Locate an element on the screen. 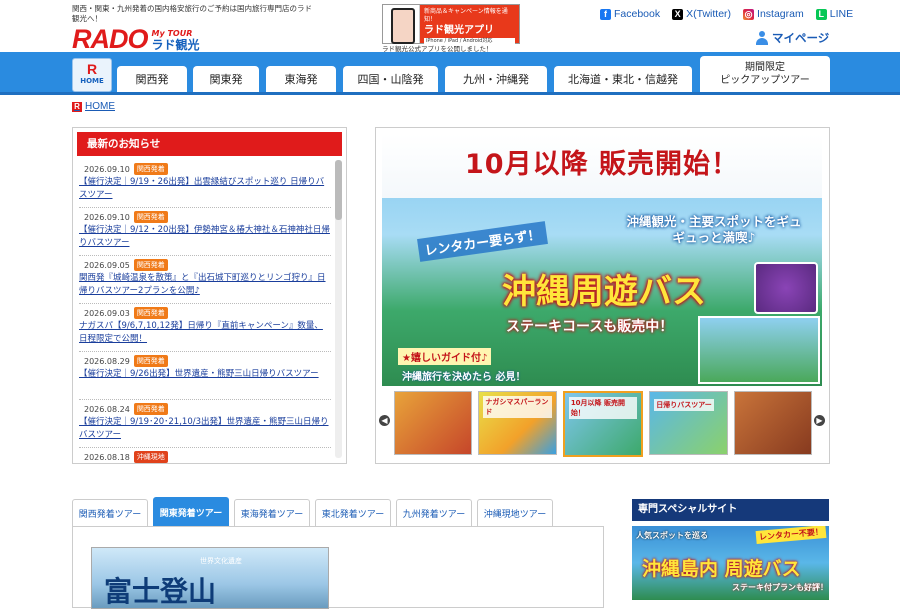 Image resolution: width=900 pixels, height=609 pixels. pickup-line2: ピックアップツアー is located at coordinates (765, 80).